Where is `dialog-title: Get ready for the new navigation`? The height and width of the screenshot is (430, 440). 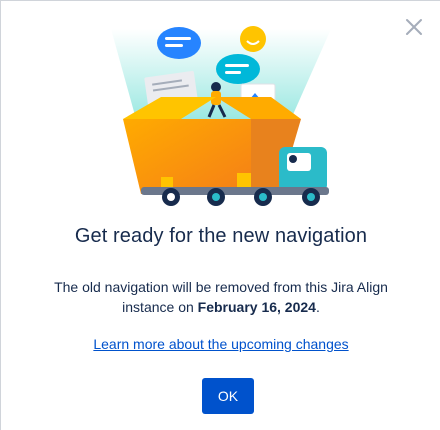 dialog-title: Get ready for the new navigation is located at coordinates (221, 236).